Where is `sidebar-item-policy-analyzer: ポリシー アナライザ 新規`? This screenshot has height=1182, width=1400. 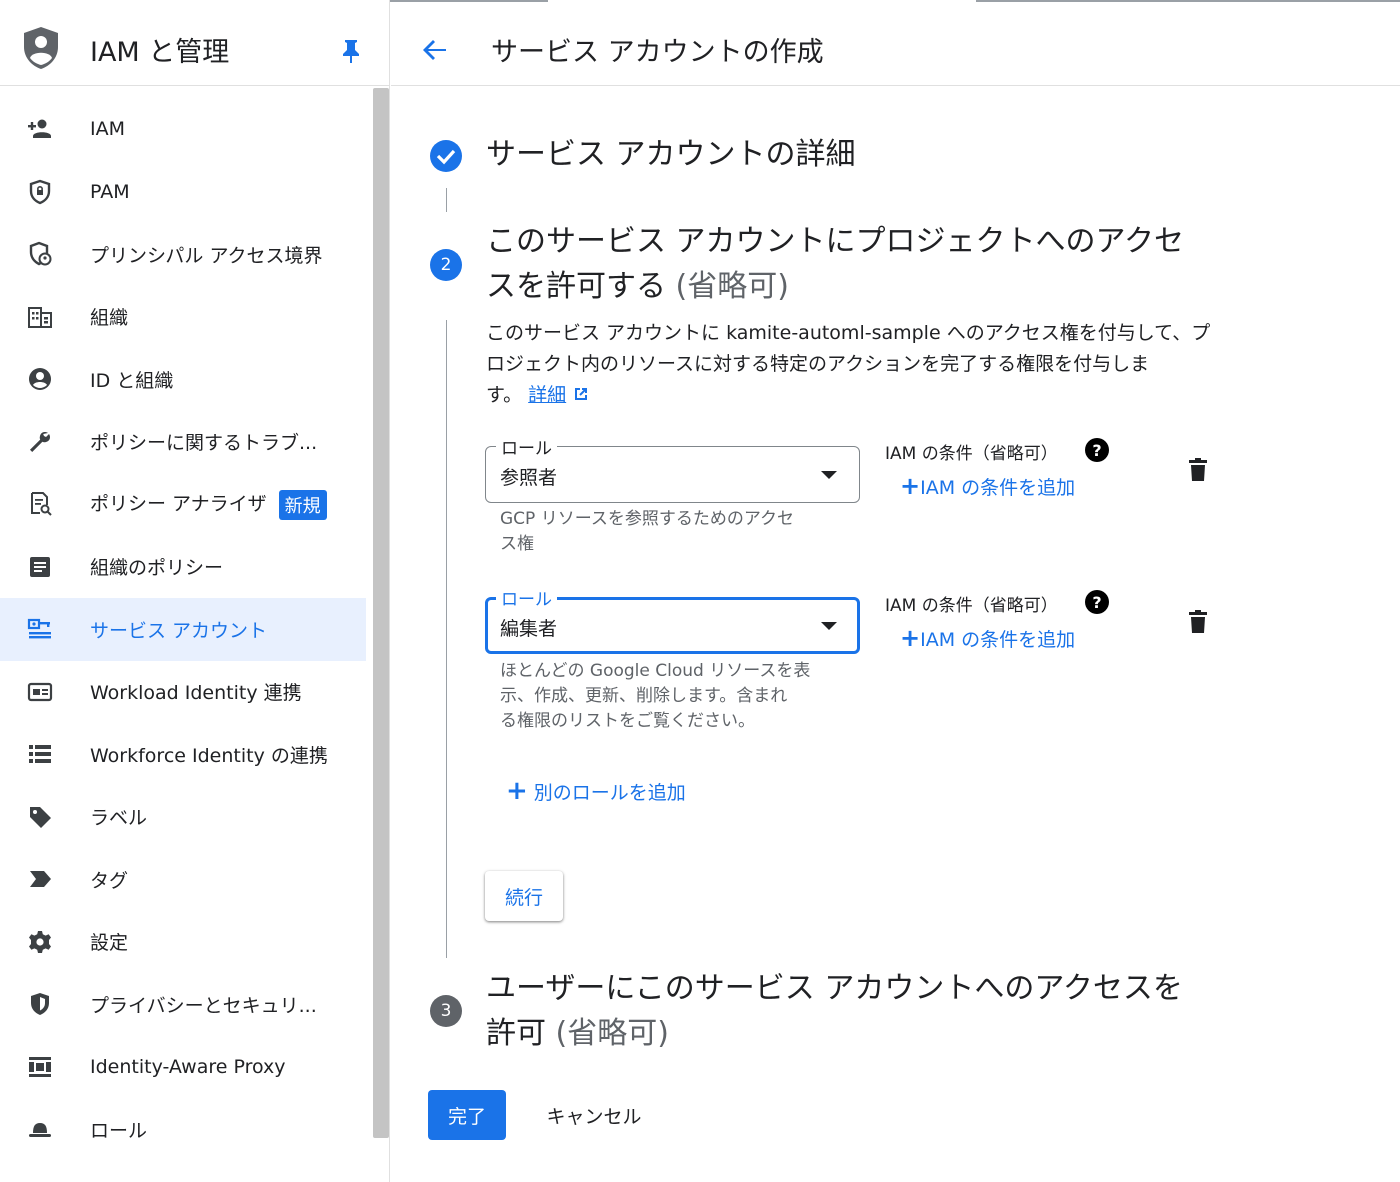 sidebar-item-policy-analyzer: ポリシー アナライザ 新規 is located at coordinates (183, 504).